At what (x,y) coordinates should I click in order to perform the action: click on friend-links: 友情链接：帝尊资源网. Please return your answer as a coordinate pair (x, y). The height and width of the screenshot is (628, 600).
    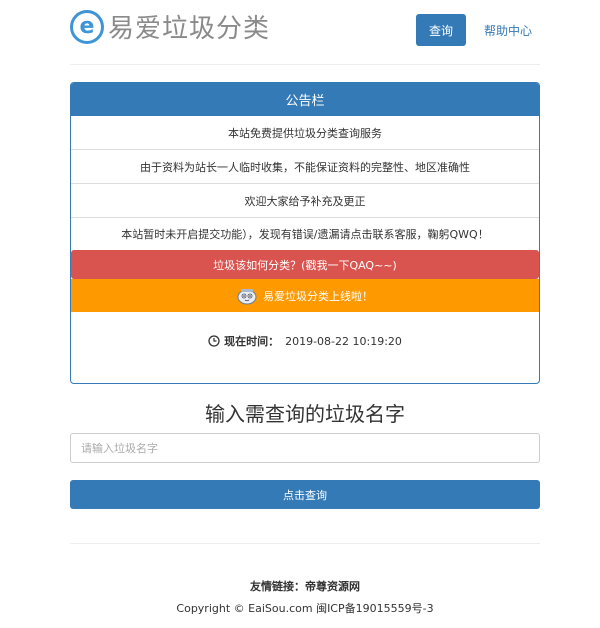
    Looking at the image, I should click on (305, 586).